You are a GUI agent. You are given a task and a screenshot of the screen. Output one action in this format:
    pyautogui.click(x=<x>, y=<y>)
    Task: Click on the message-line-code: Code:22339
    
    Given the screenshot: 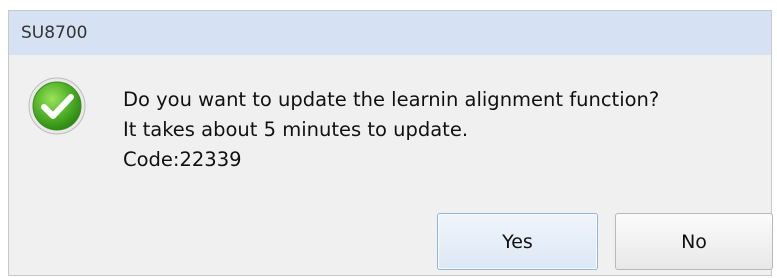 What is the action you would take?
    pyautogui.click(x=182, y=159)
    